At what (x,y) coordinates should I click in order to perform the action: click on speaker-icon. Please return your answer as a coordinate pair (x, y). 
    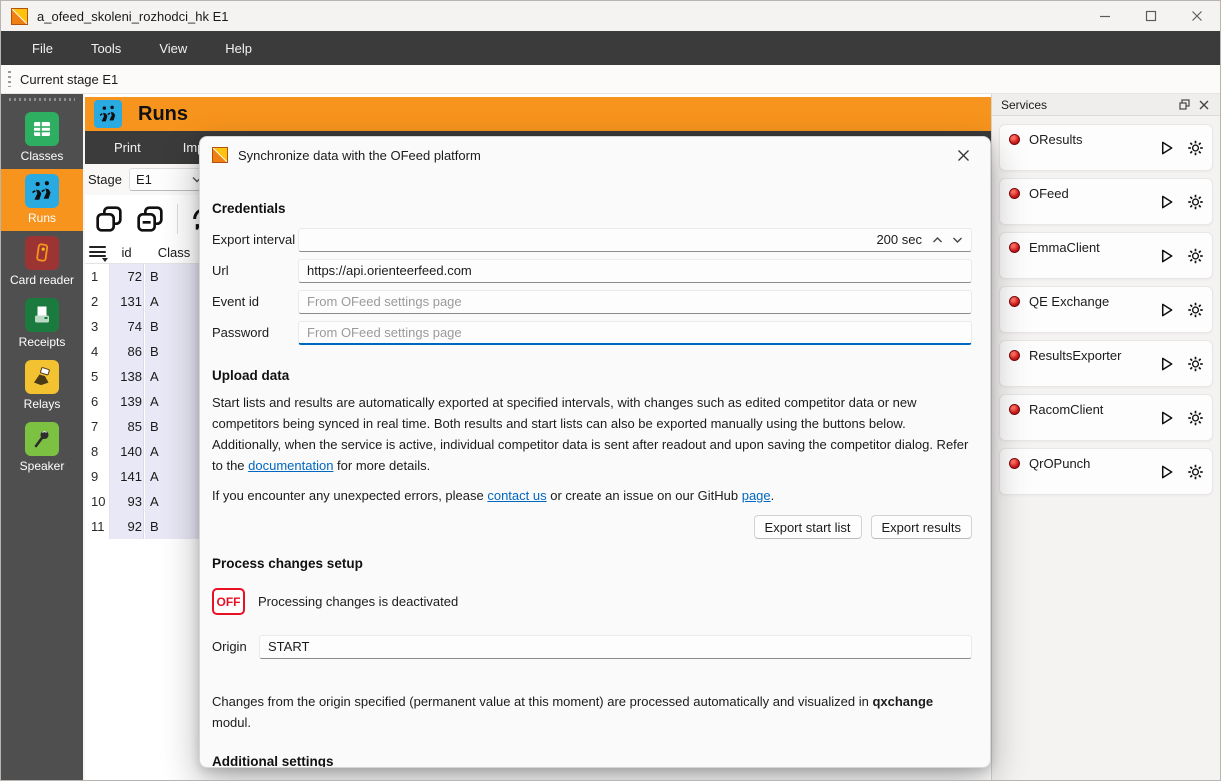
    Looking at the image, I should click on (42, 439).